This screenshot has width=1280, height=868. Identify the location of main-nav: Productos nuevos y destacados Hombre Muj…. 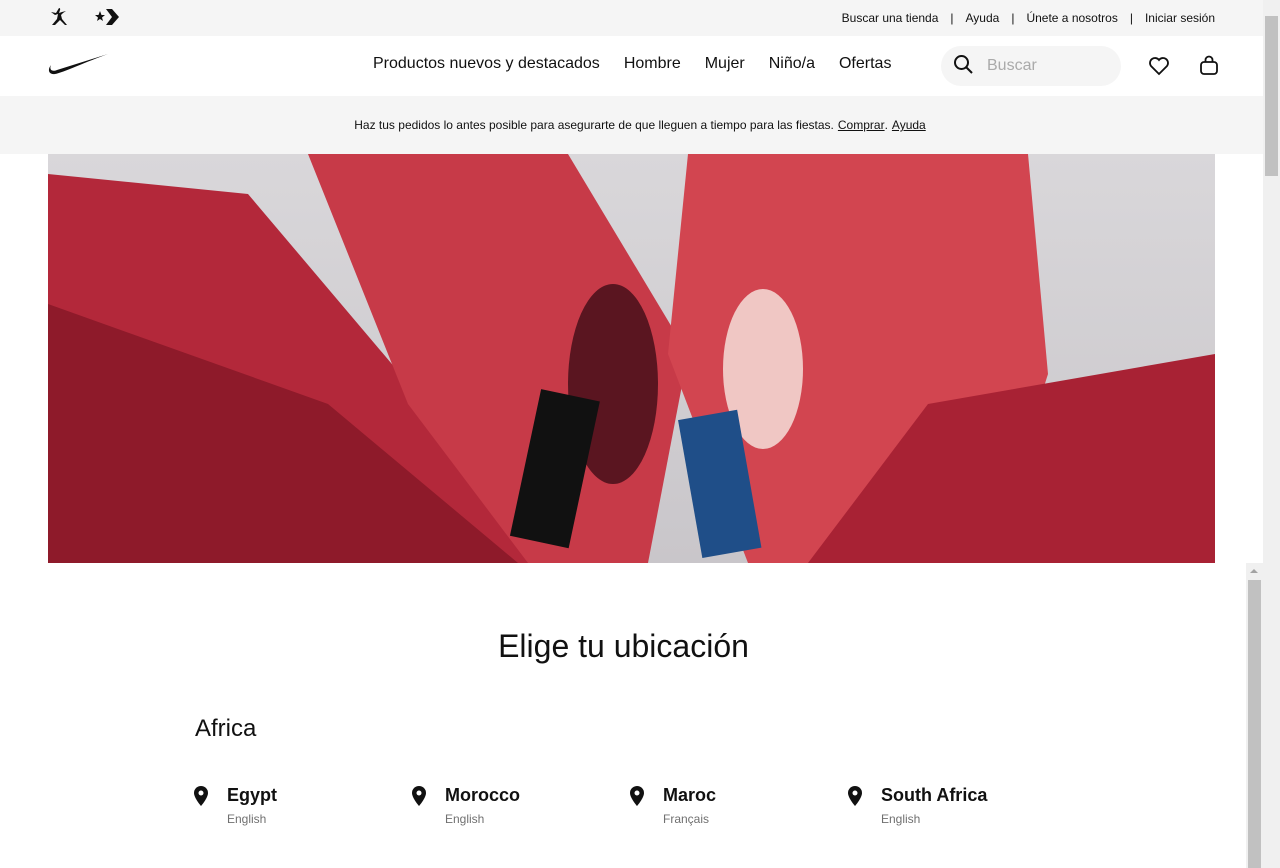
(640, 66).